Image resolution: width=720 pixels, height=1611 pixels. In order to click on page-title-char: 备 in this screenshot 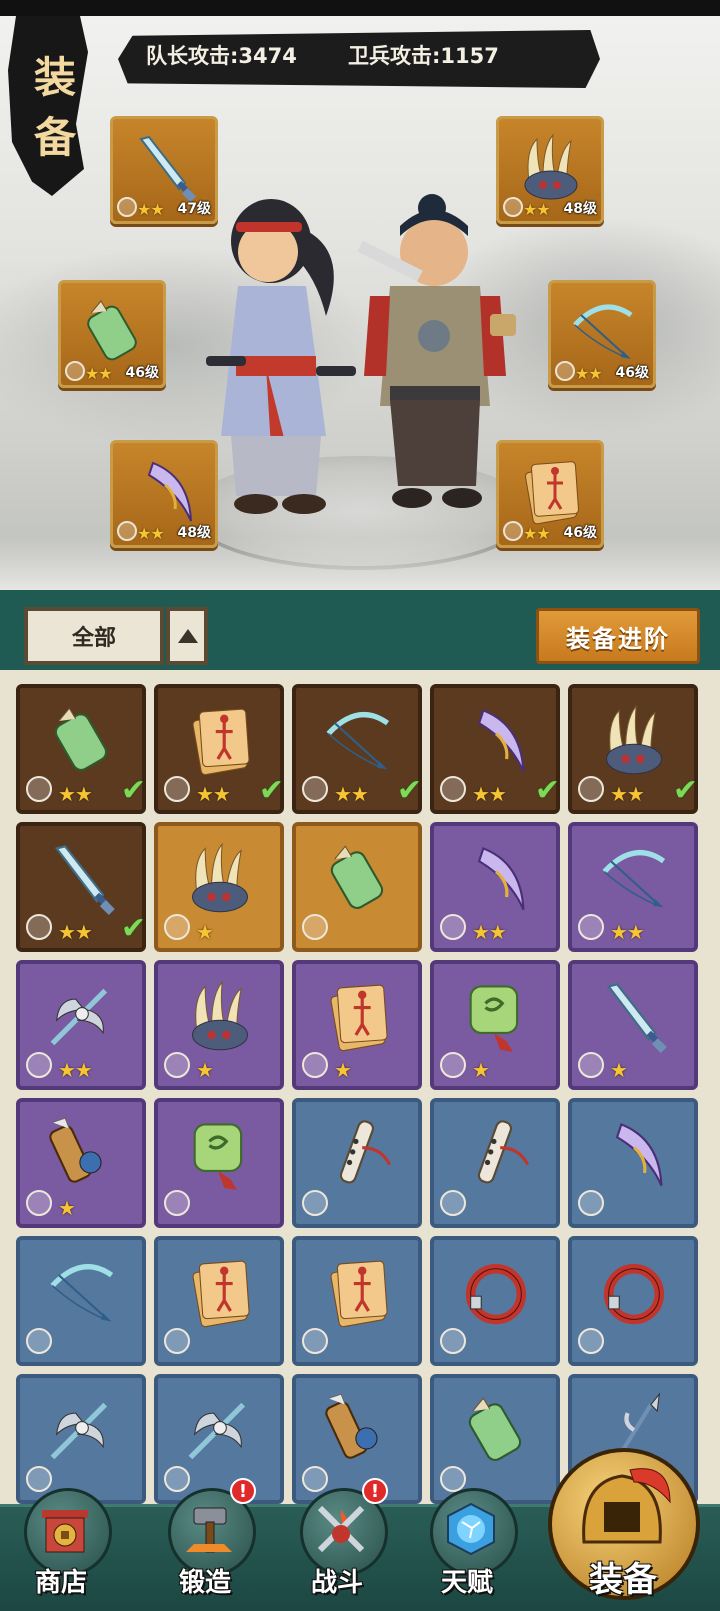, I will do `click(54, 137)`.